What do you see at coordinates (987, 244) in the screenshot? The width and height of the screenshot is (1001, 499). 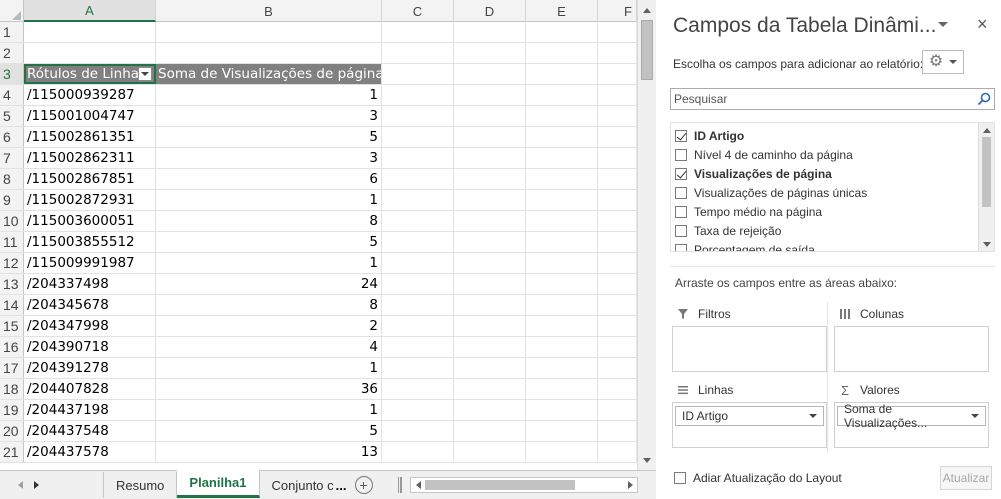 I see `scroll-down-arrow-icon` at bounding box center [987, 244].